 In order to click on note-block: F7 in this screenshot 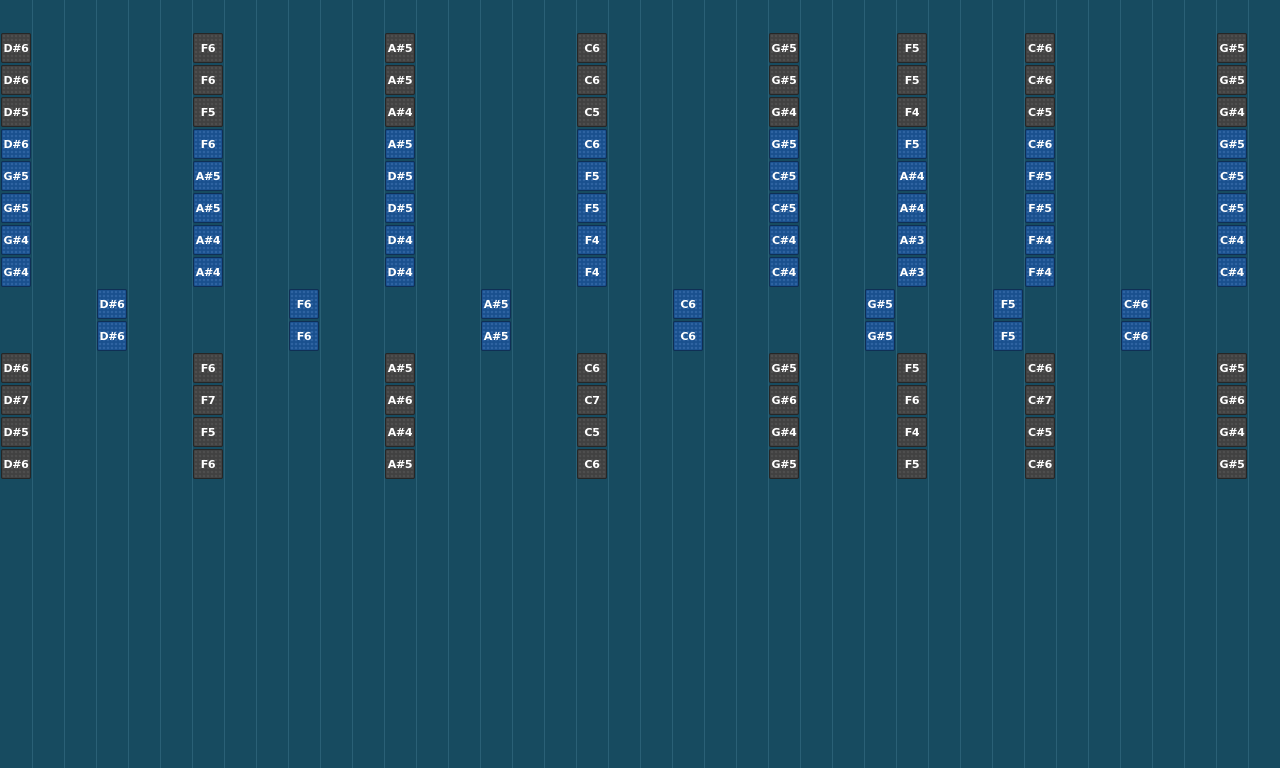, I will do `click(208, 400)`.